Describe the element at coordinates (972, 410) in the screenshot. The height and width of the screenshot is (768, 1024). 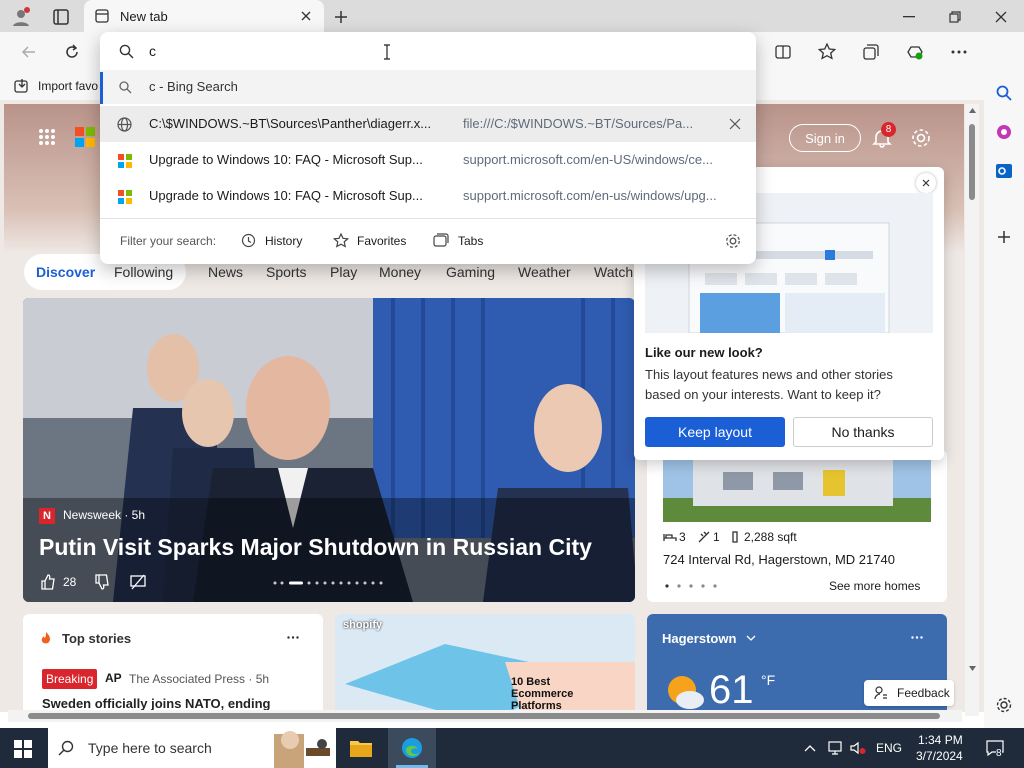
I see `vertical-scrollbar` at that location.